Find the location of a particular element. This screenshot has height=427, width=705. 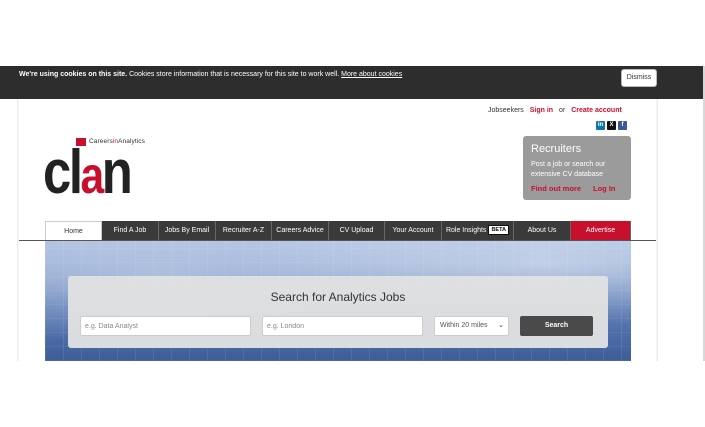

nav-about-us: About Us is located at coordinates (542, 231).